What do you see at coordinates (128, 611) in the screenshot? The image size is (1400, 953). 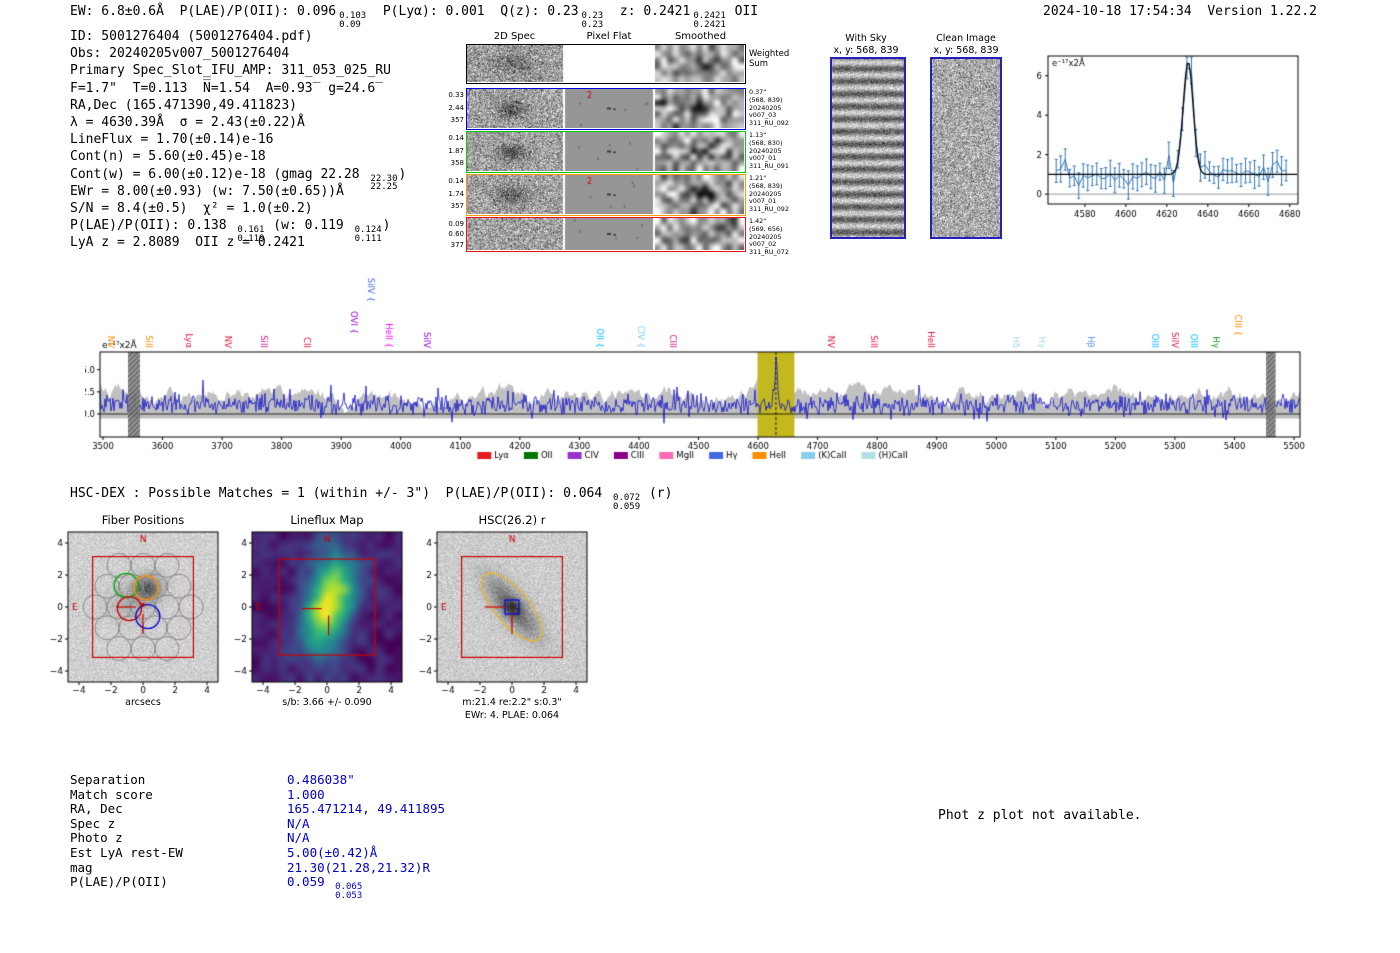 I see `fiber-positions-cutout` at bounding box center [128, 611].